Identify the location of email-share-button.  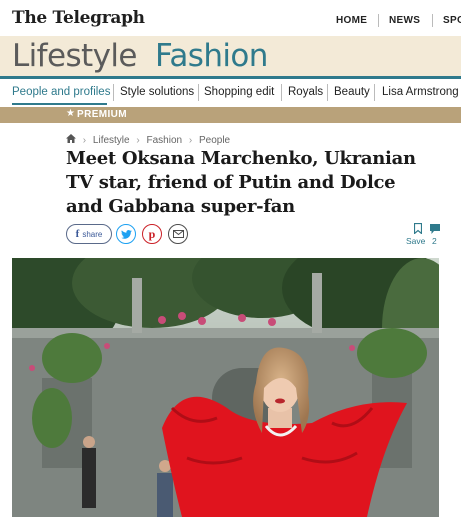
(178, 234).